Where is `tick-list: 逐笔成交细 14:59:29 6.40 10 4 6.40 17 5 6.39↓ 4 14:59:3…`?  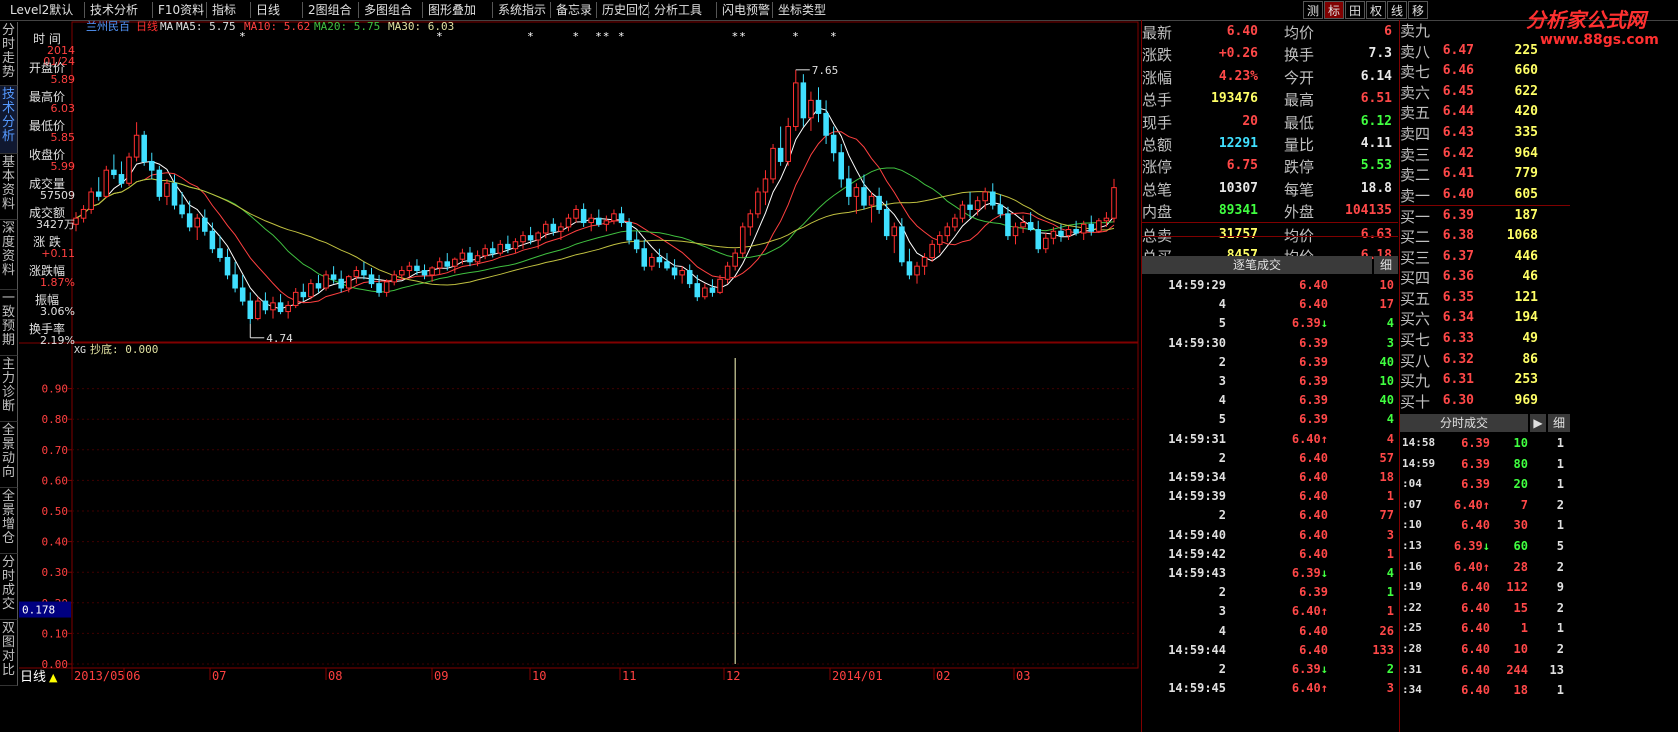
tick-list: 逐笔成交细 14:59:29 6.40 10 4 6.40 17 5 6.39↓ 4 14:59:3… is located at coordinates (1270, 494).